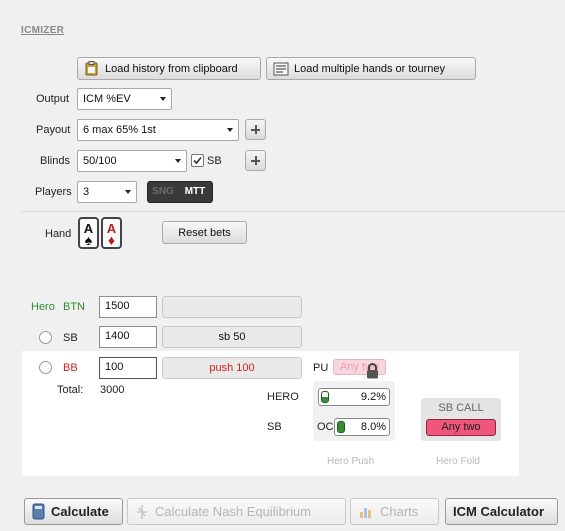  I want to click on payout-label: Payout, so click(53, 130).